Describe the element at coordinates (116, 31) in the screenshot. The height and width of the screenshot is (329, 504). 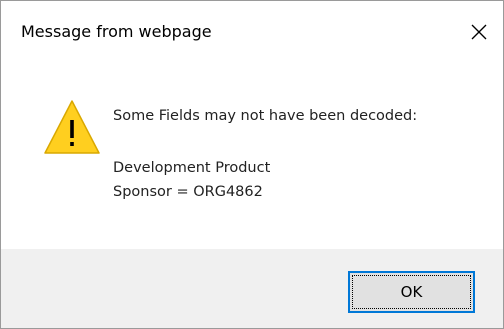
I see `dialog-title: Message from webpage` at that location.